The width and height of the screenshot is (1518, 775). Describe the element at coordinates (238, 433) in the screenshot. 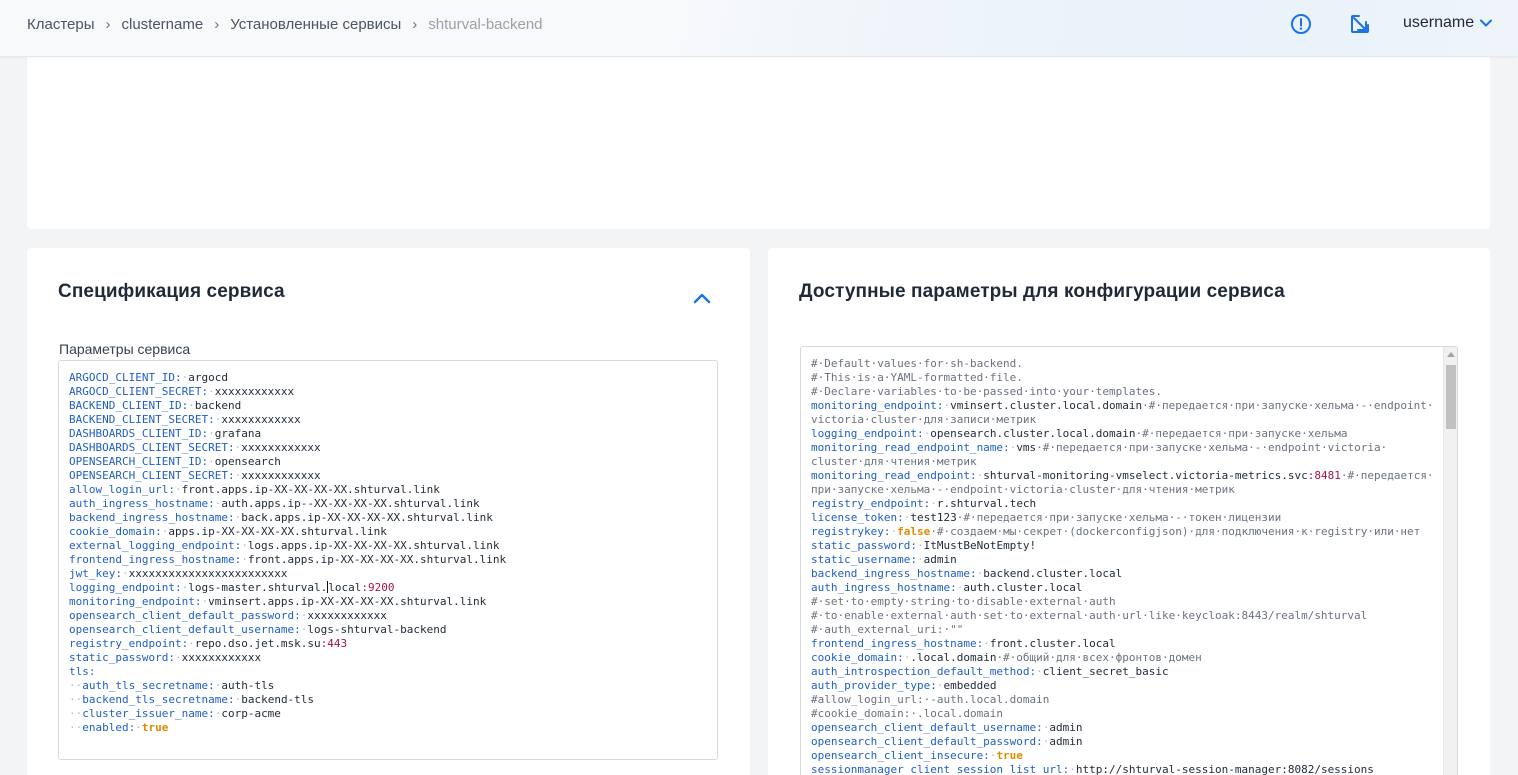

I see `code-token: grafana` at that location.